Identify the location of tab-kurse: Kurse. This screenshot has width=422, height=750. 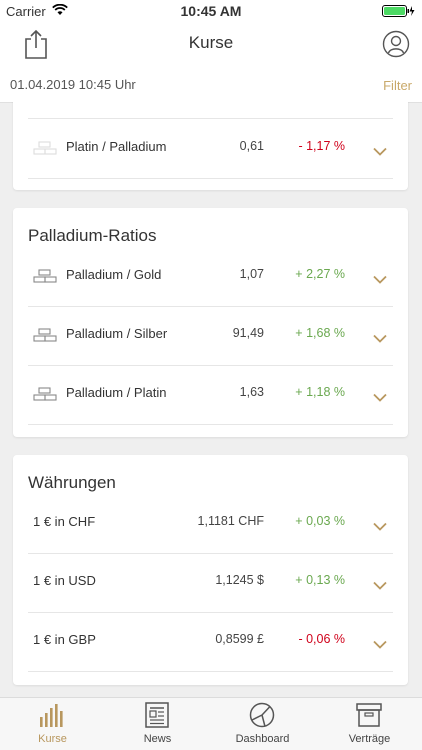
(52, 724).